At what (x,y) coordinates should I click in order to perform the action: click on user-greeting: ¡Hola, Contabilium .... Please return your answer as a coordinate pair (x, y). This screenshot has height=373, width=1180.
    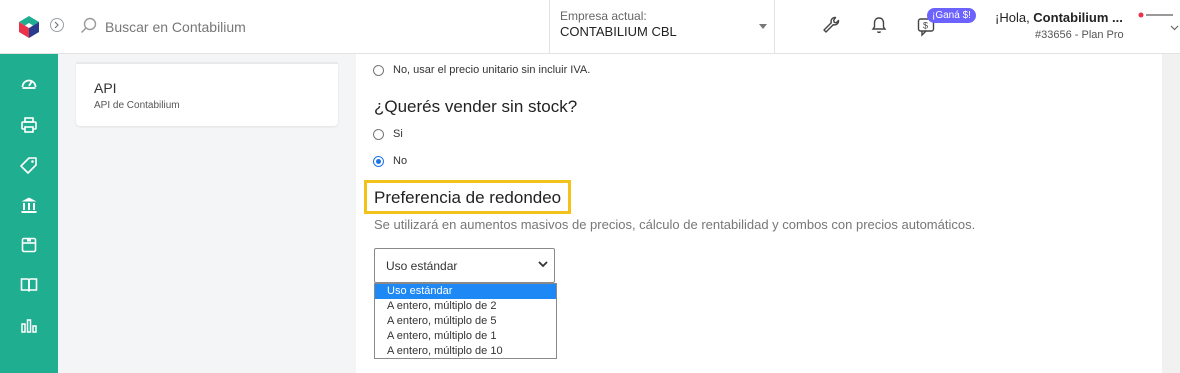
    Looking at the image, I should click on (1059, 17).